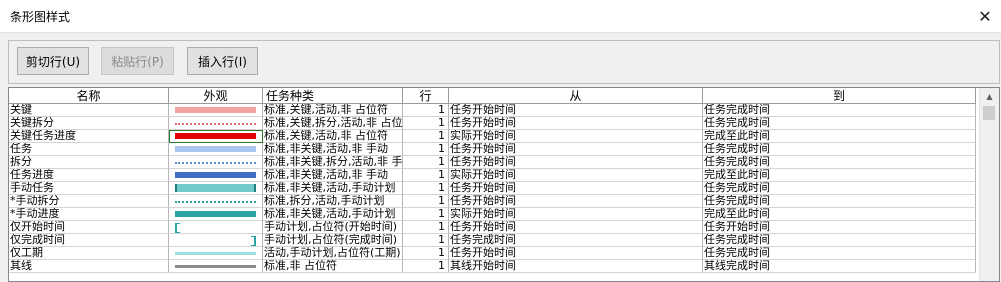  I want to click on column-header-to: 到, so click(839, 96).